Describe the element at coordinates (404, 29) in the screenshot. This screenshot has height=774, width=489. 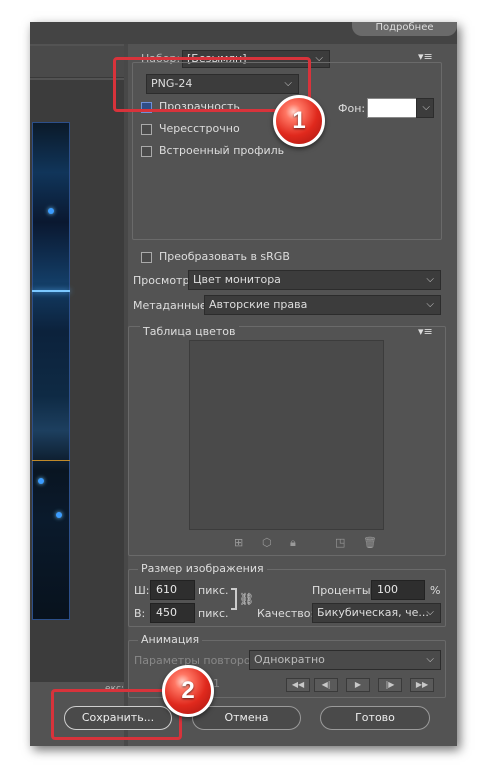
I see `details-button: Подробнее` at that location.